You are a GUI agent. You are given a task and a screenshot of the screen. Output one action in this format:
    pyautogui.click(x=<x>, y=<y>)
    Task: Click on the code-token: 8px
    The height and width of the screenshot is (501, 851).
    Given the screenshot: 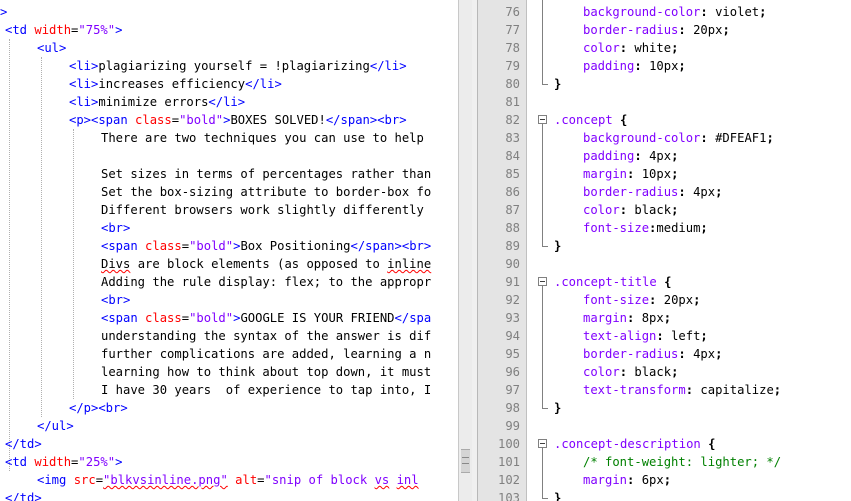 What is the action you would take?
    pyautogui.click(x=652, y=318)
    